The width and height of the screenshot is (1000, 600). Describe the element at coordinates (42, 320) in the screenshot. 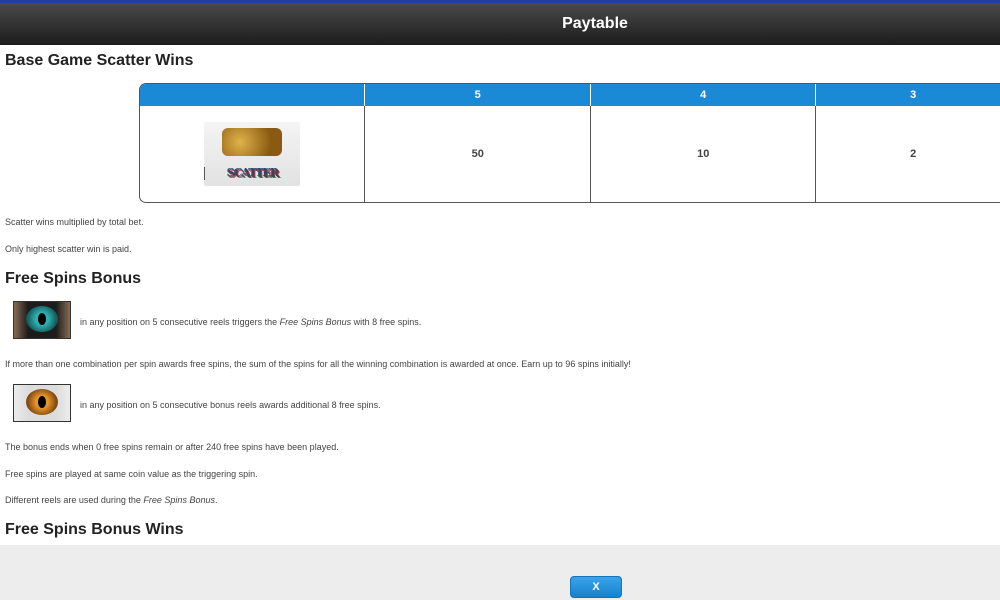

I see `teal-eye-symbol-icon` at that location.